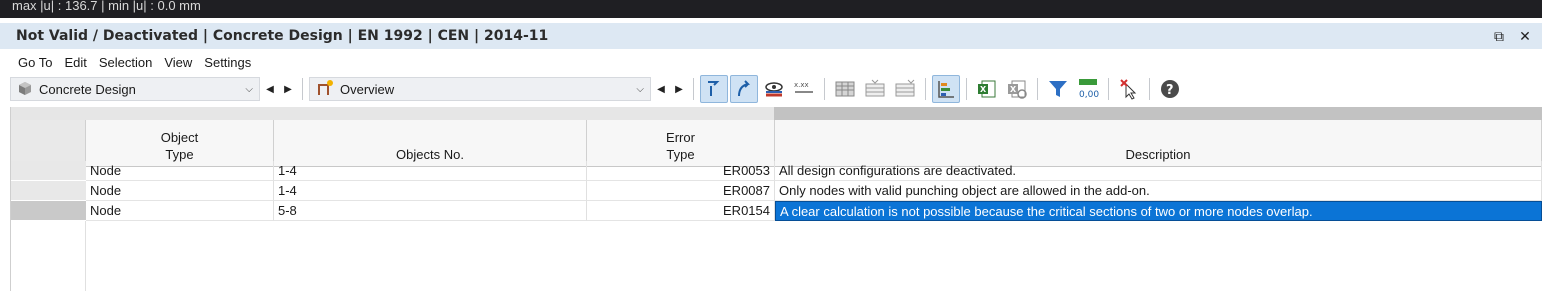  I want to click on filter-icon, so click(1058, 89).